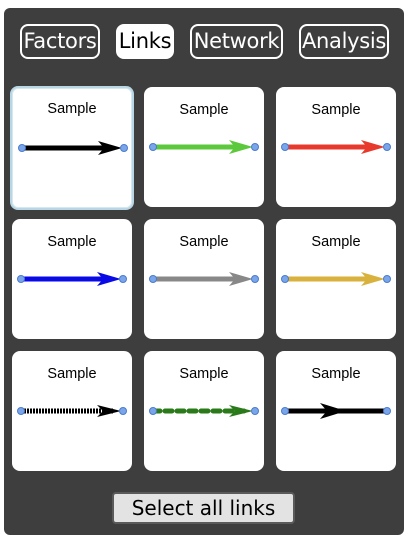 The width and height of the screenshot is (408, 542). I want to click on tab-analysis: Analysis, so click(344, 41).